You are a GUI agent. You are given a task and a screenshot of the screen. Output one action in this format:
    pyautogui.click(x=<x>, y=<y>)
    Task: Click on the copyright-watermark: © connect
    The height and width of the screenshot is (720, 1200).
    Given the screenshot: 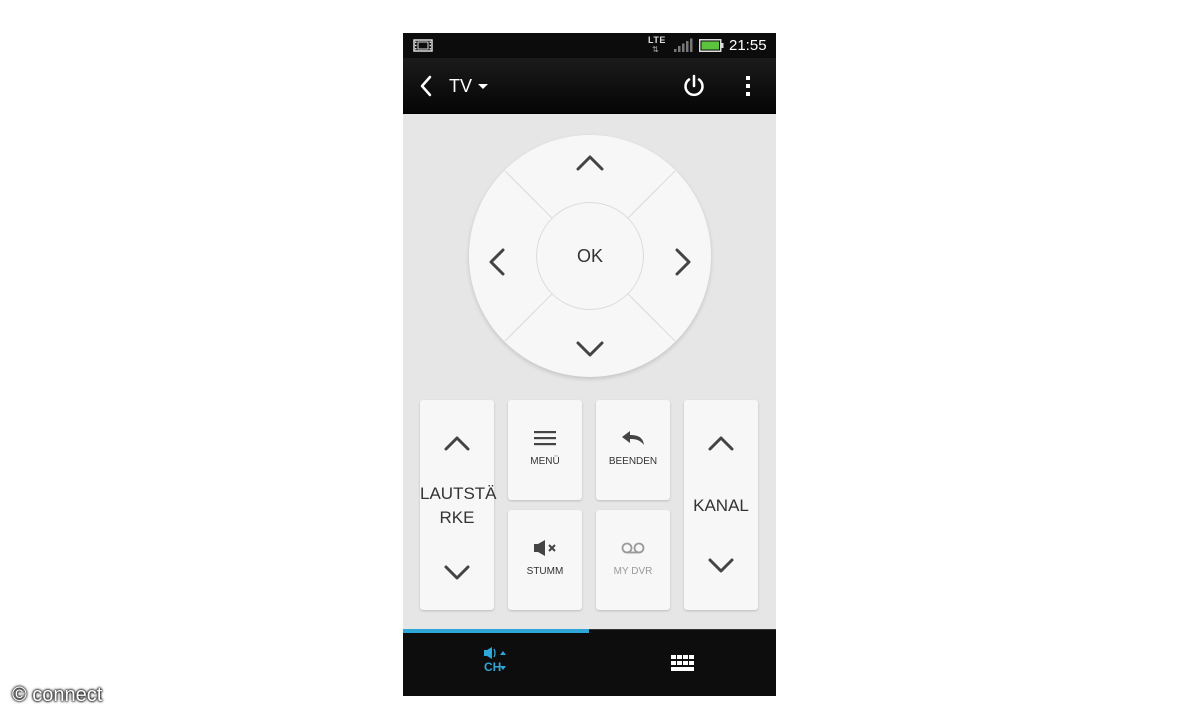 What is the action you would take?
    pyautogui.click(x=57, y=695)
    